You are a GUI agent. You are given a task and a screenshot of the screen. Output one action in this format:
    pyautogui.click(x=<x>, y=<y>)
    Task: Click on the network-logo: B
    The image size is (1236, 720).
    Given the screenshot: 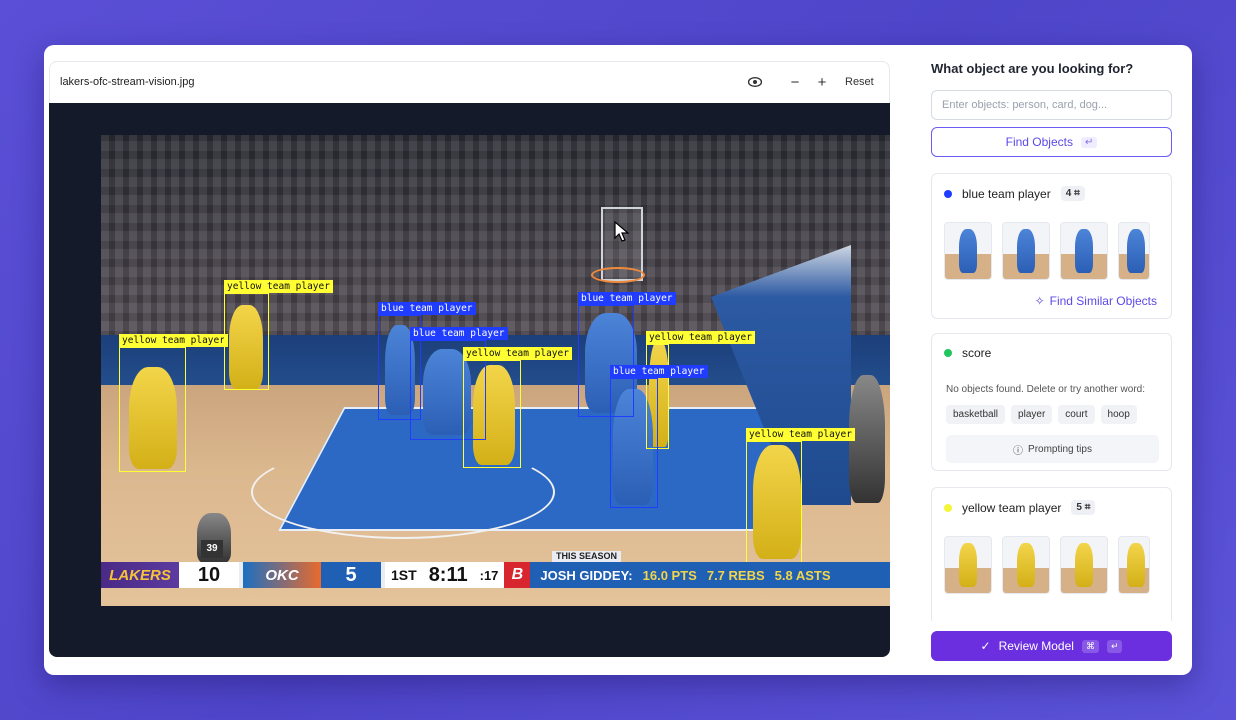 What is the action you would take?
    pyautogui.click(x=517, y=575)
    